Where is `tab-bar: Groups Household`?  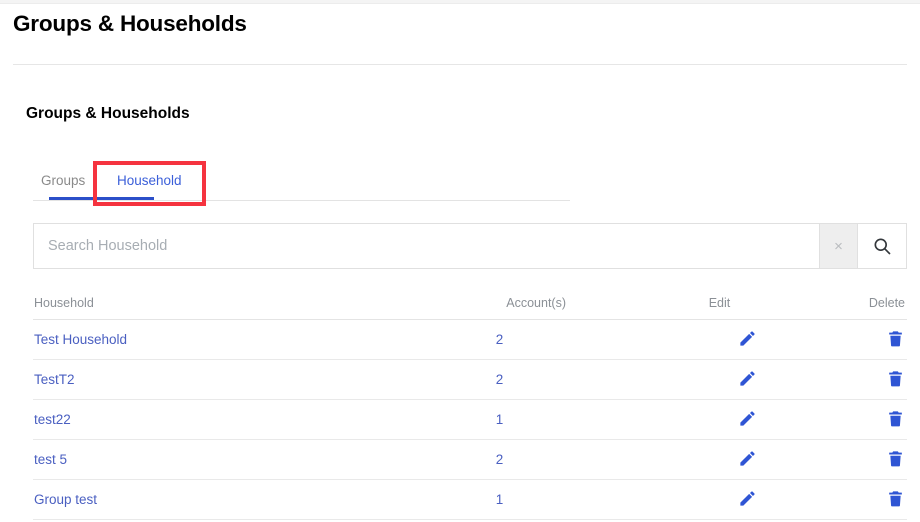
tab-bar: Groups Household is located at coordinates (301, 183).